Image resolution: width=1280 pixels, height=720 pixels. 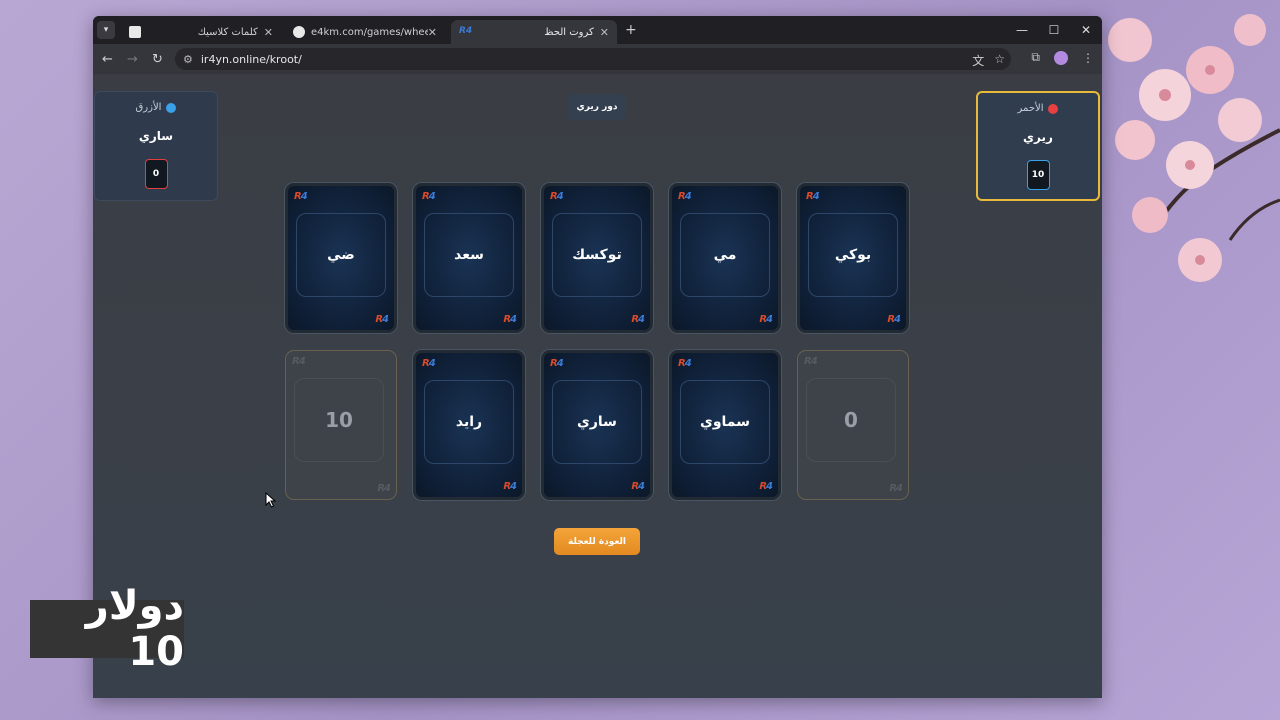 What do you see at coordinates (341, 255) in the screenshot?
I see `card-label: ضي` at bounding box center [341, 255].